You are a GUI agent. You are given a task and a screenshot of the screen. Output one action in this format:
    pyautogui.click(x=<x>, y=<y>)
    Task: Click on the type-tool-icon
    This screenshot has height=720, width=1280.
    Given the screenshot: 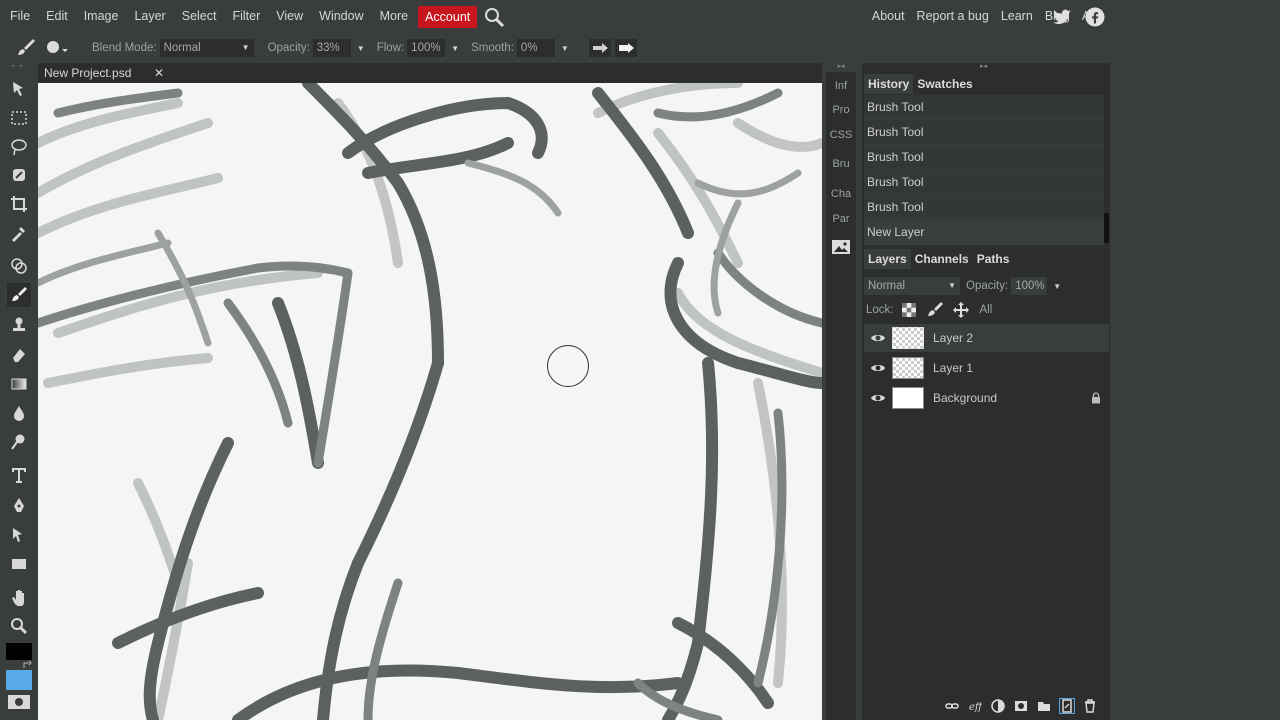 What is the action you would take?
    pyautogui.click(x=19, y=475)
    